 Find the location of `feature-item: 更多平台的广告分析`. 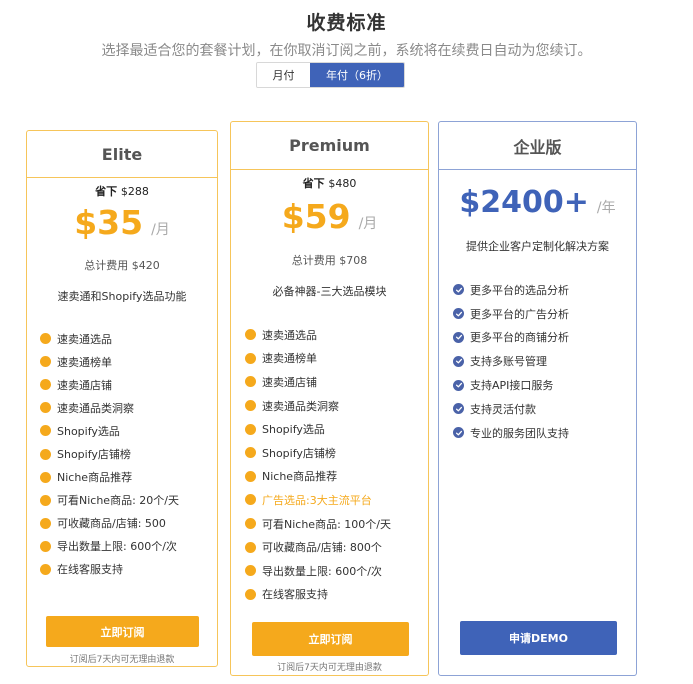

feature-item: 更多平台的广告分析 is located at coordinates (511, 314).